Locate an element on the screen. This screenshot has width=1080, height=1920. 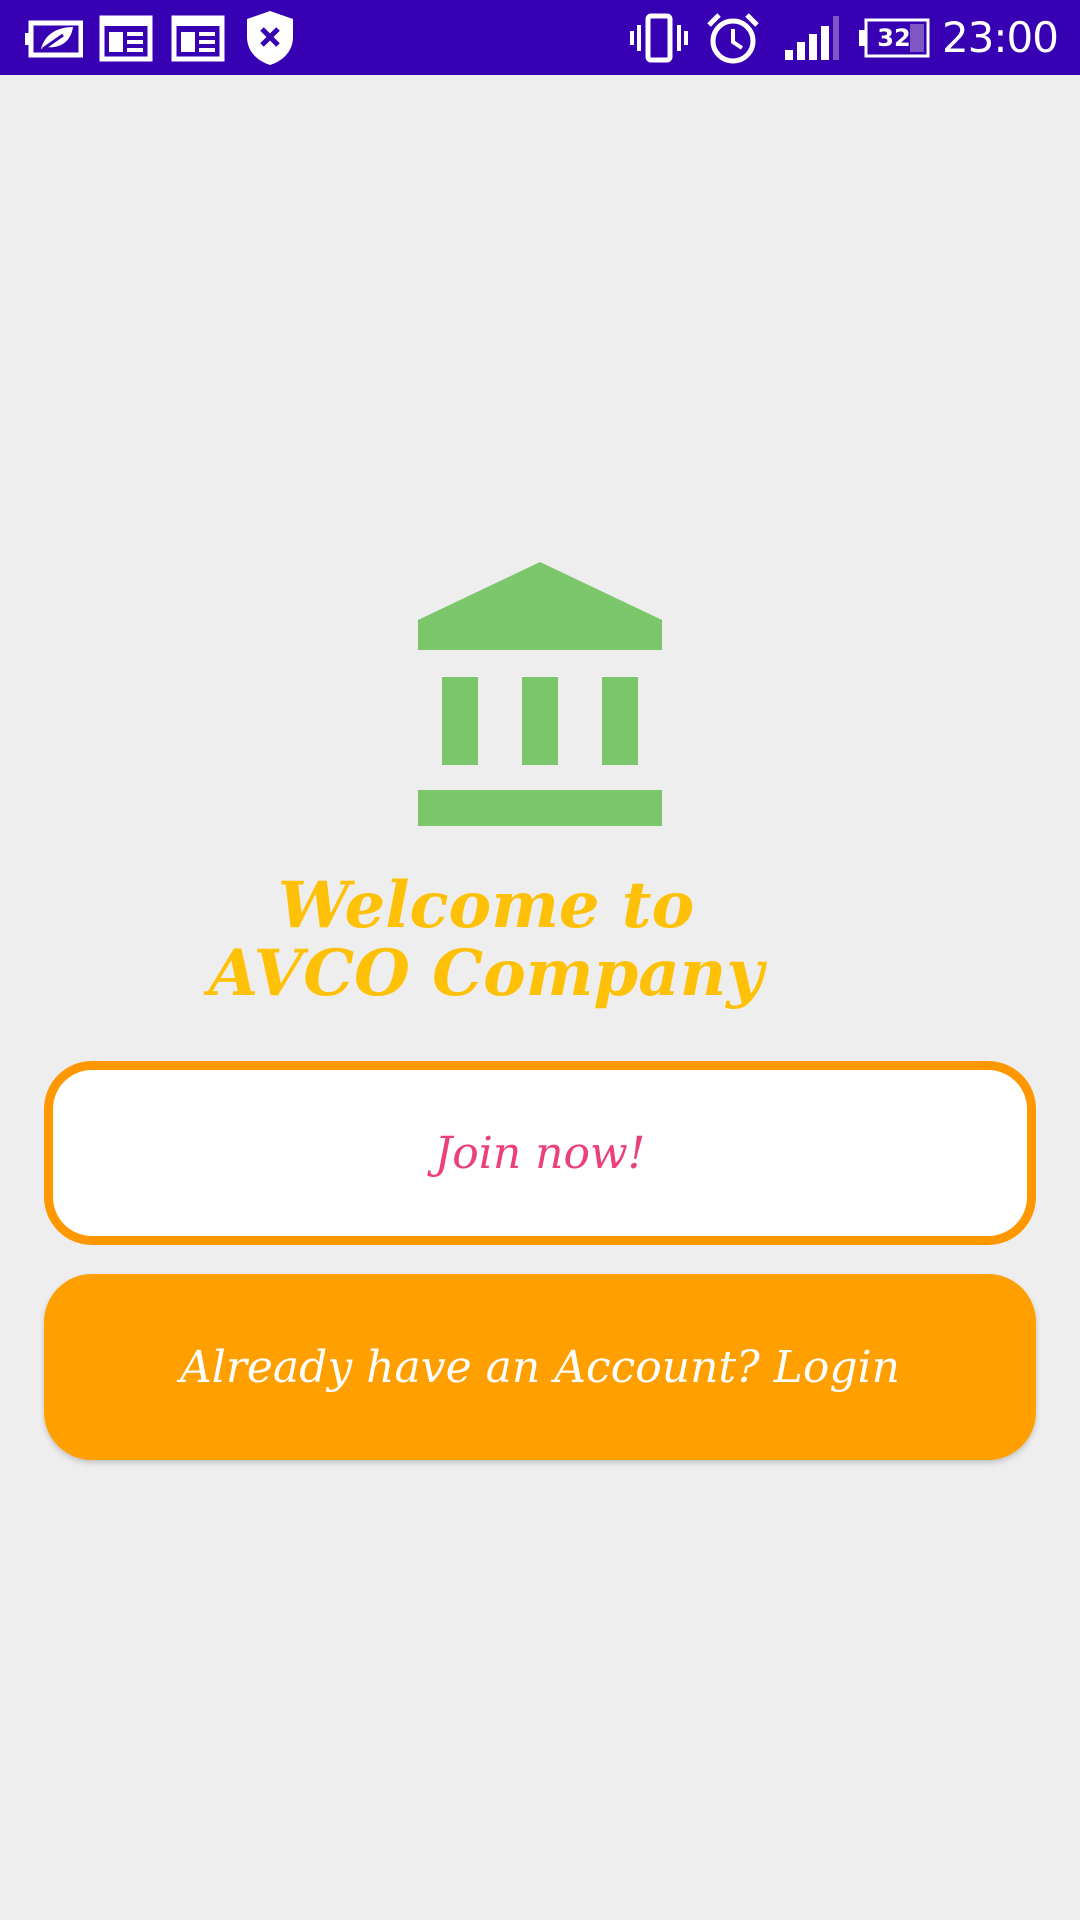
login-label: Already have an Account? Login is located at coordinates (540, 1367).